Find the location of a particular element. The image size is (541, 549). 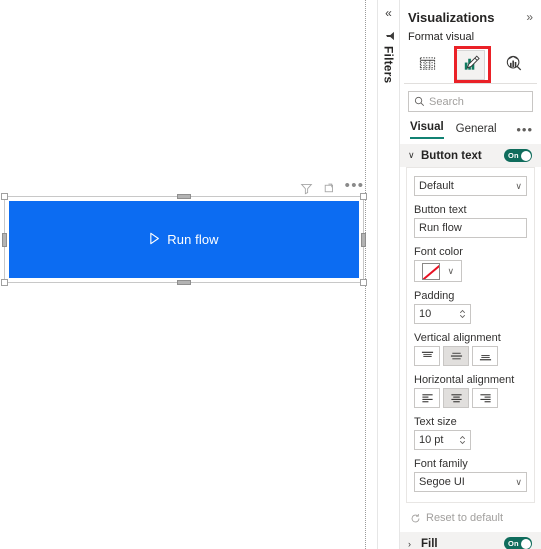

button-text-input: Run flow is located at coordinates (470, 228).